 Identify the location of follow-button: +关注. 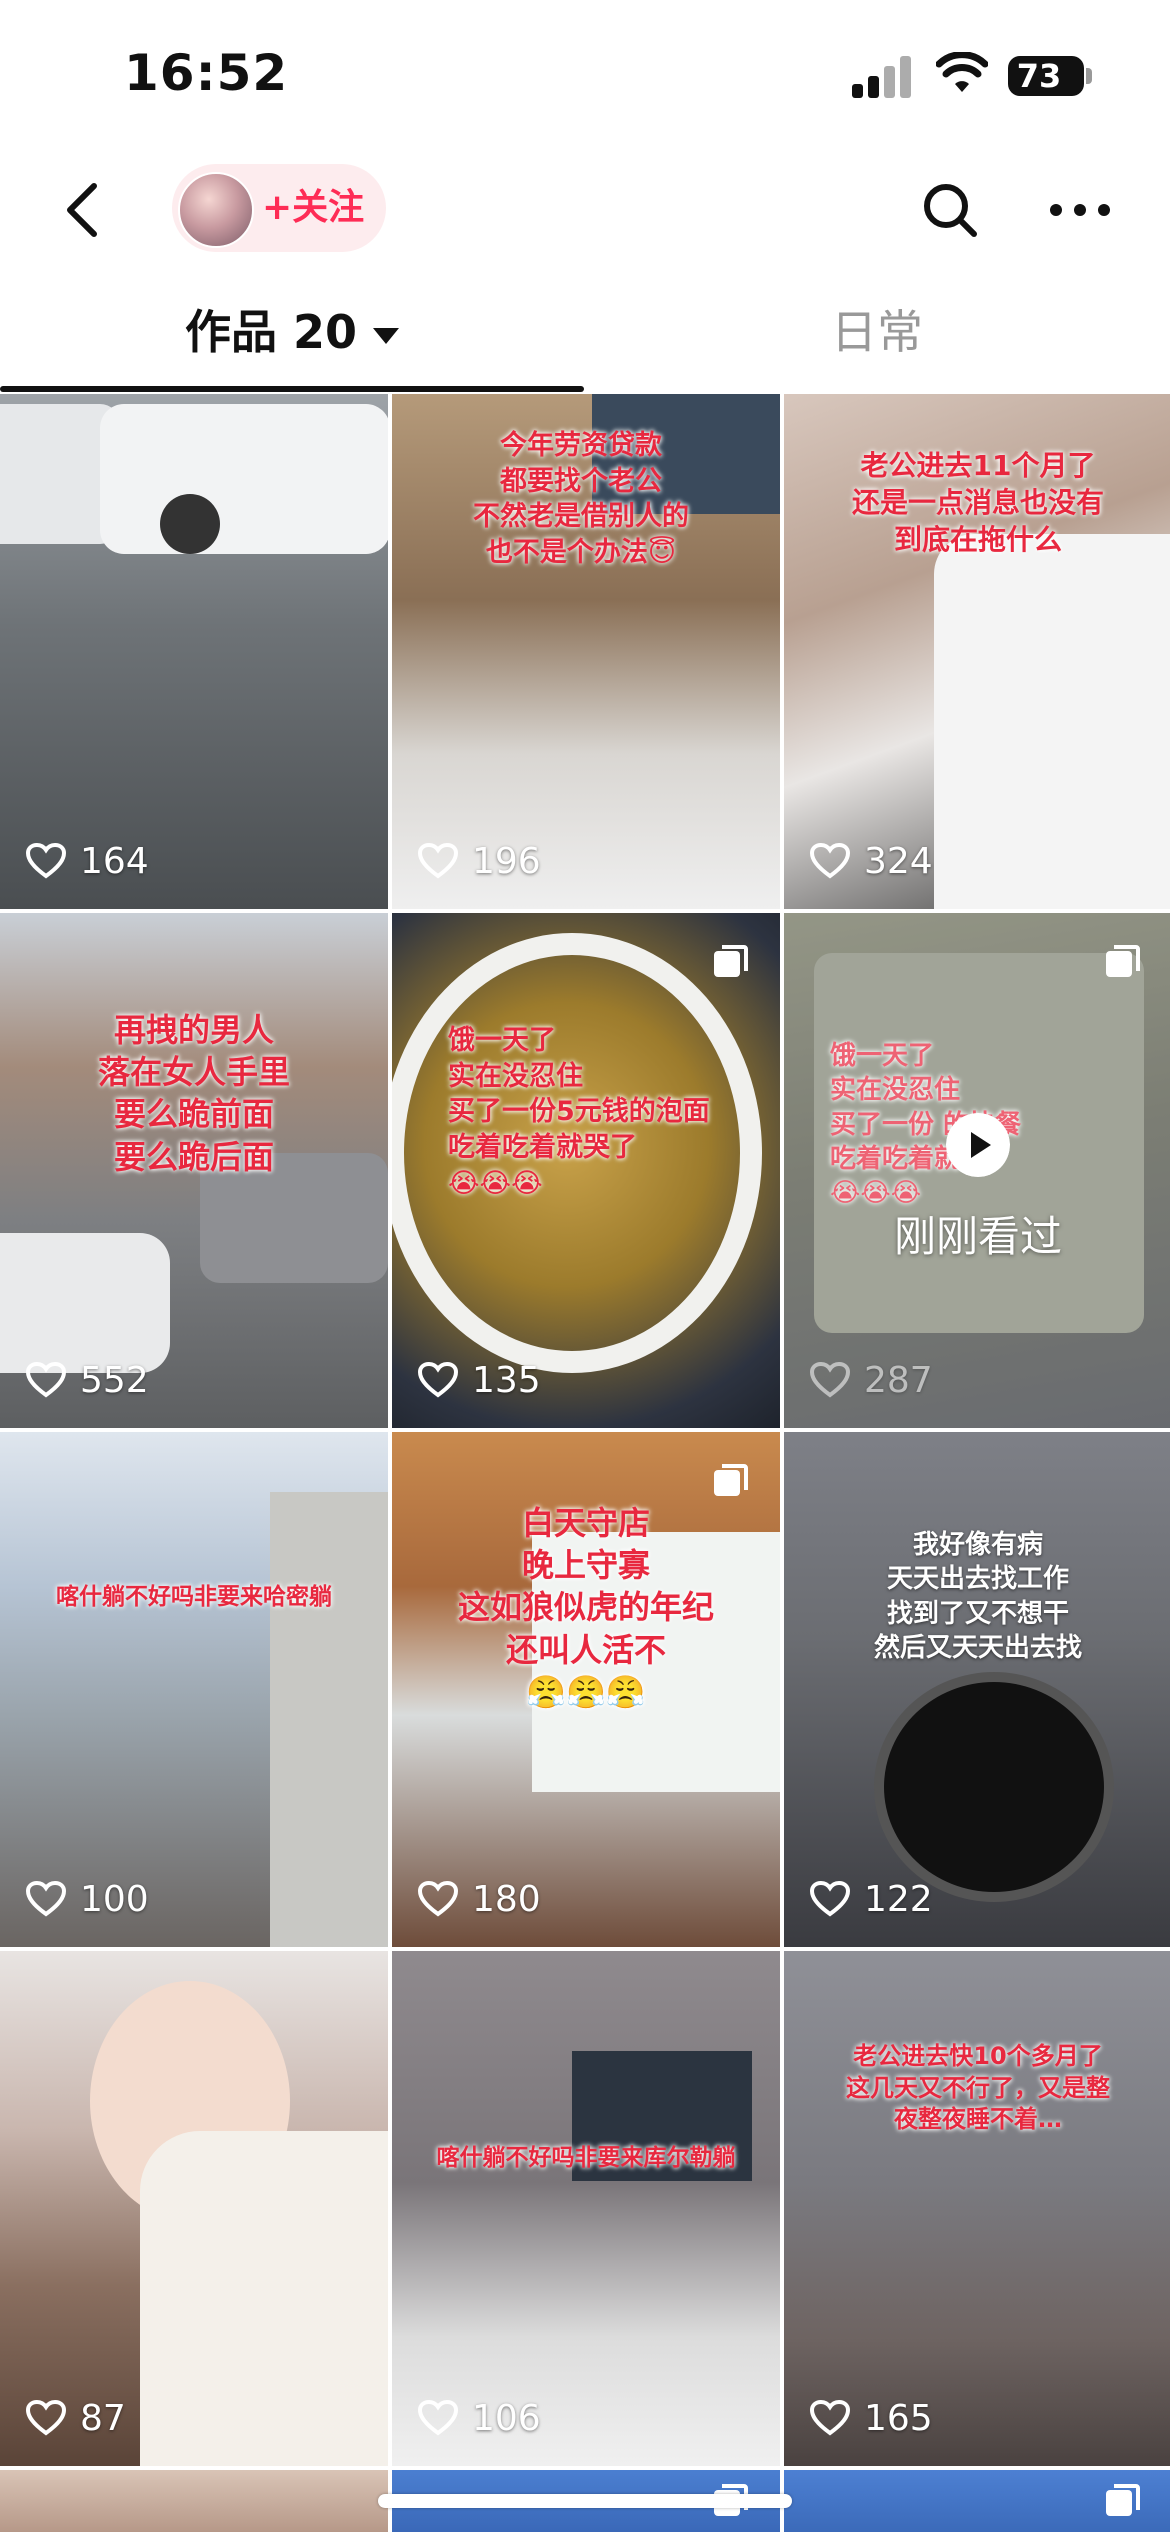
(279, 208).